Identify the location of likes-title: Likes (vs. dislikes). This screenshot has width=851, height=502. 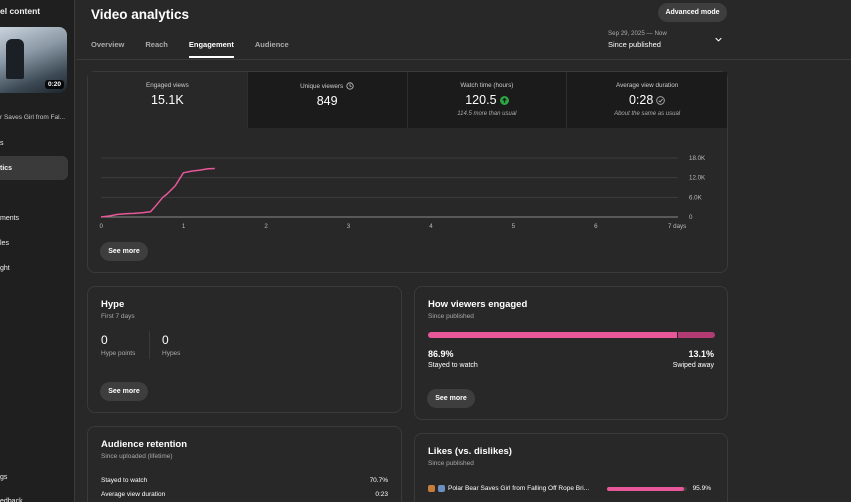
(470, 451).